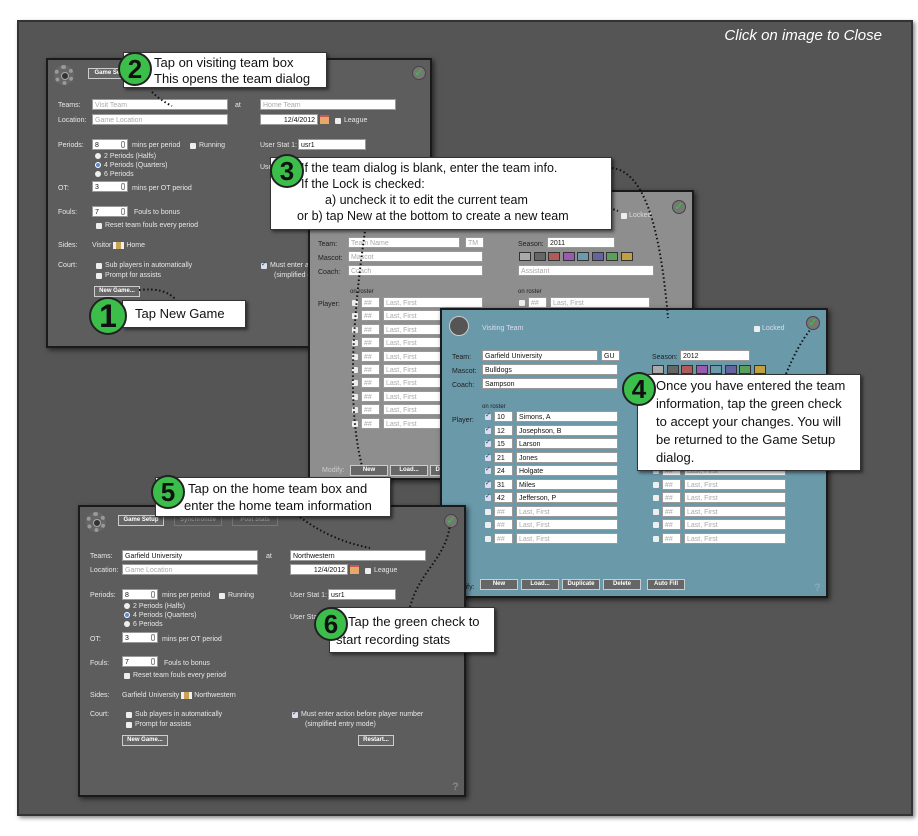 Image resolution: width=918 pixels, height=836 pixels. I want to click on season-input: 2011, so click(581, 242).